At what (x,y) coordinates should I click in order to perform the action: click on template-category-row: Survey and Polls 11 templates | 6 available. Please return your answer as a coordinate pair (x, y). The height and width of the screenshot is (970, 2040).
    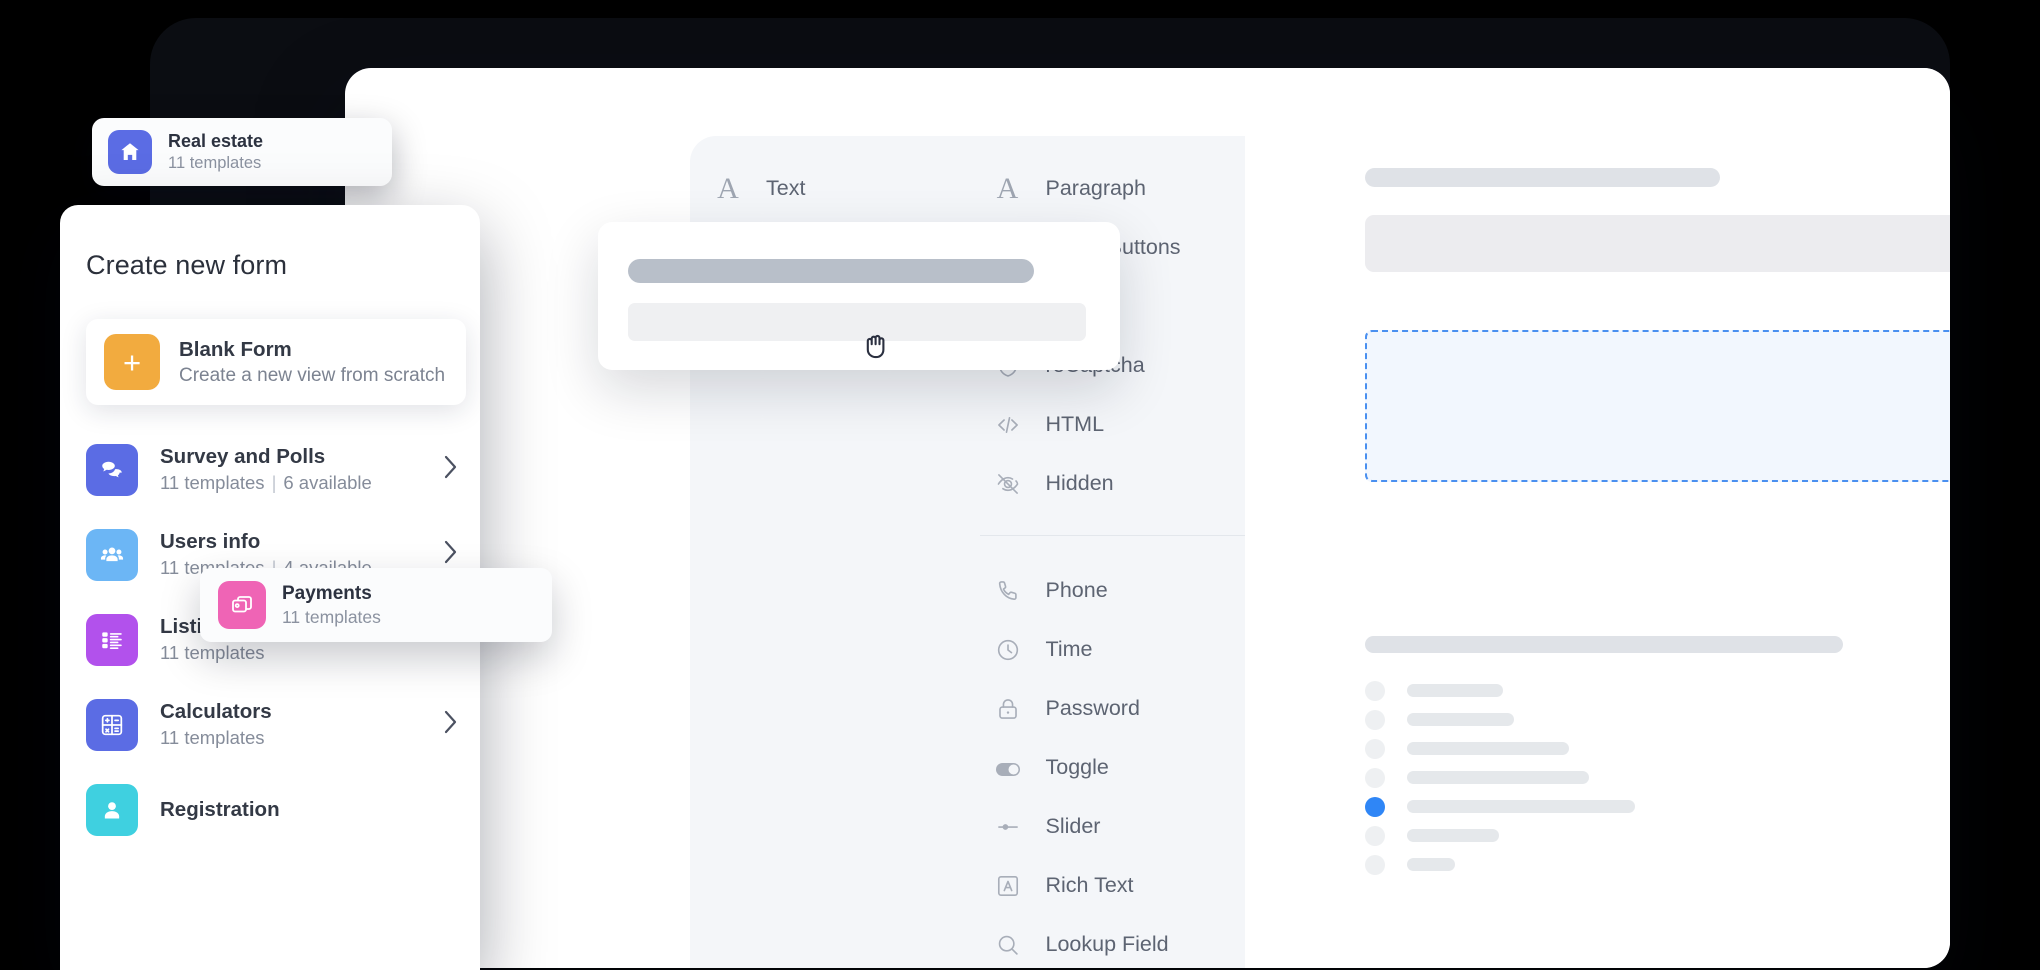
    Looking at the image, I should click on (270, 469).